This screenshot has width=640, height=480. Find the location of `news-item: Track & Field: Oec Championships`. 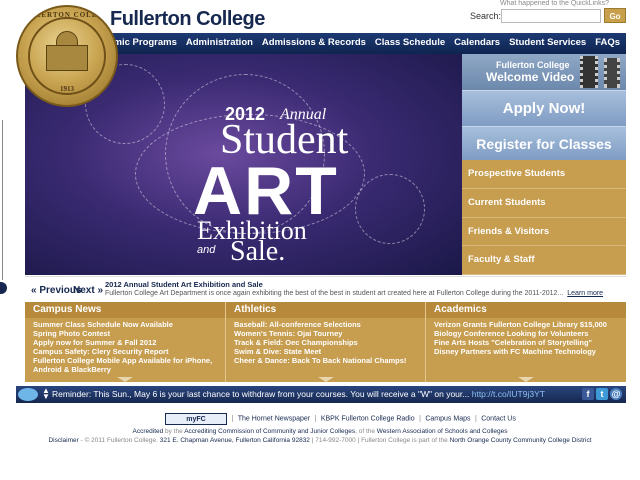

news-item: Track & Field: Oec Championships is located at coordinates (325, 342).